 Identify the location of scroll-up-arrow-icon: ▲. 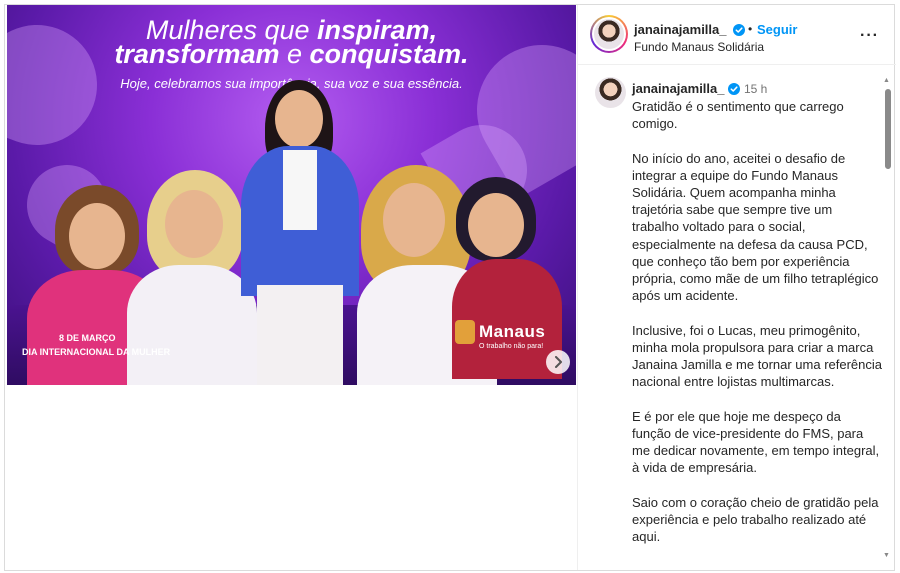
(886, 80).